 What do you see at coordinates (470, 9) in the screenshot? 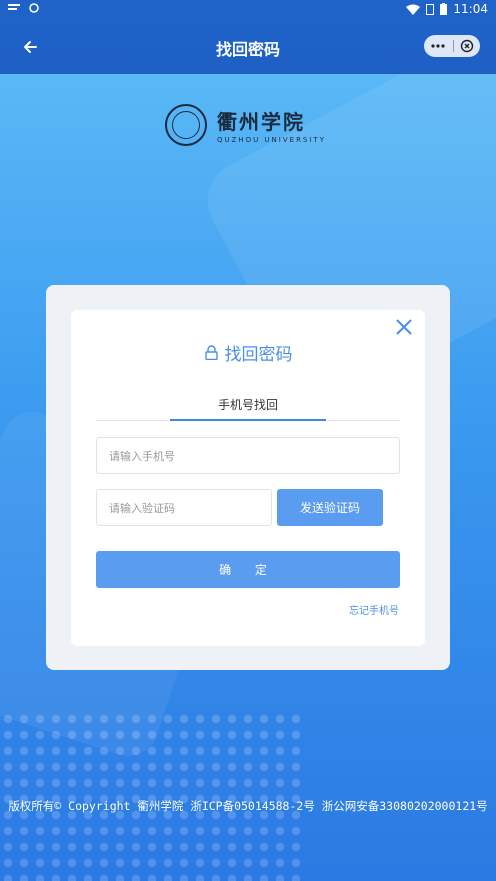
I see `status-time: 11:04` at bounding box center [470, 9].